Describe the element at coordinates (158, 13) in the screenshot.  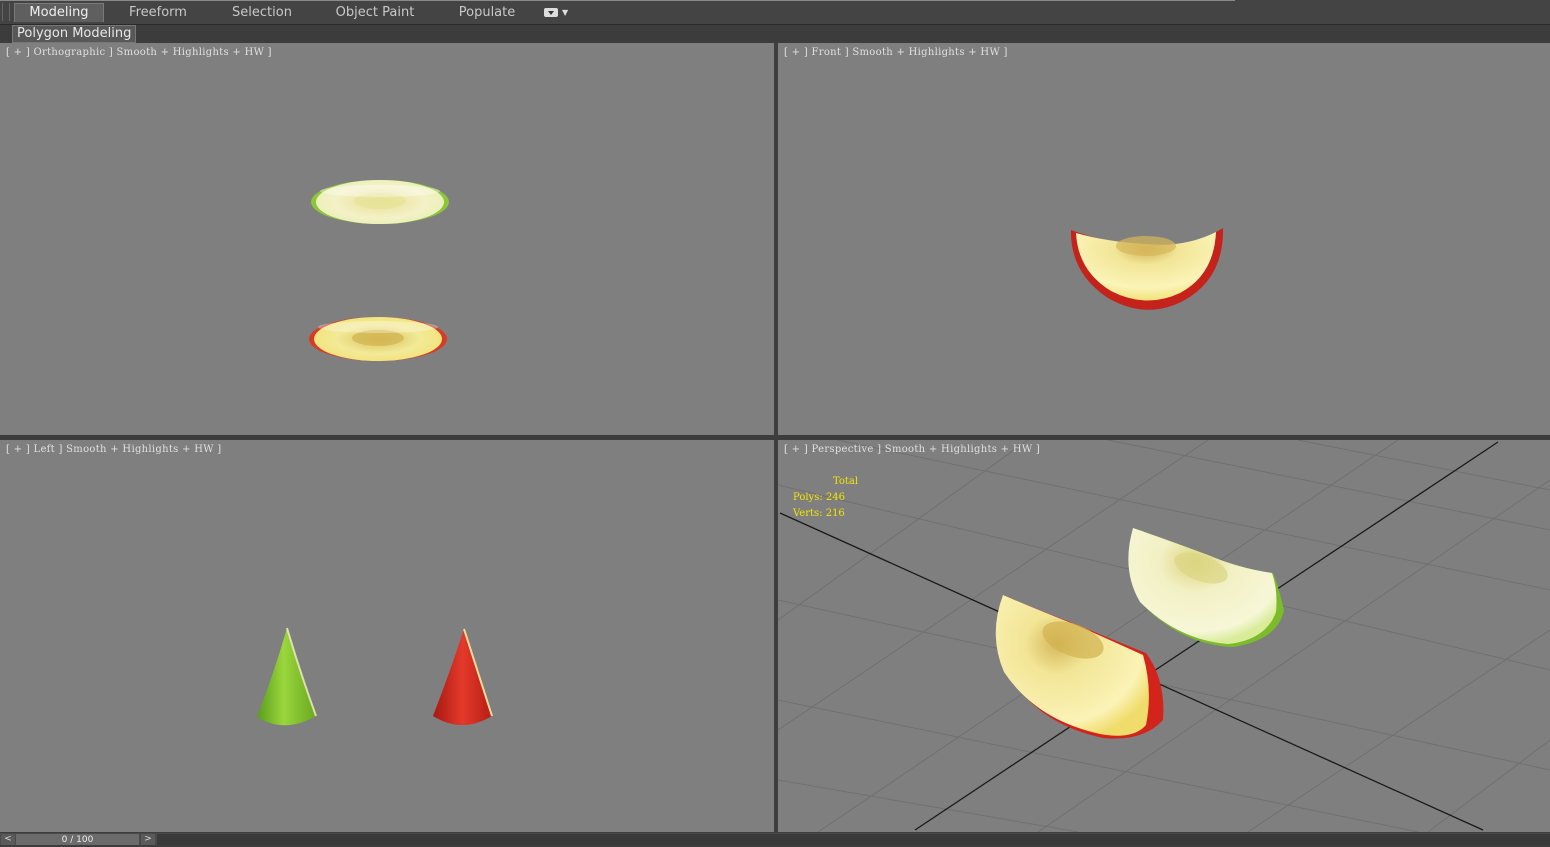
I see `tab-freeform: Freeform` at that location.